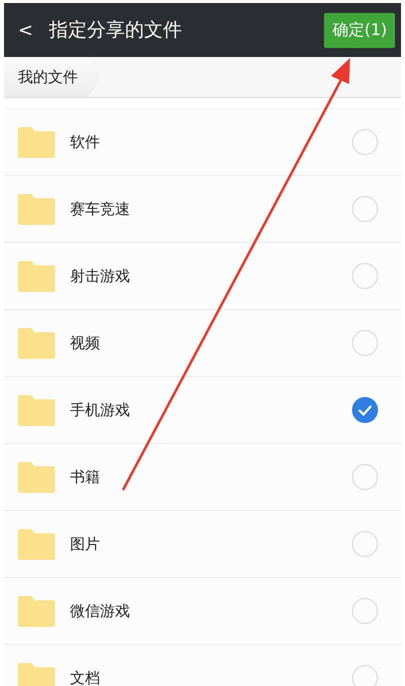 This screenshot has width=405, height=686. Describe the element at coordinates (85, 343) in the screenshot. I see `folder-name: 视频` at that location.